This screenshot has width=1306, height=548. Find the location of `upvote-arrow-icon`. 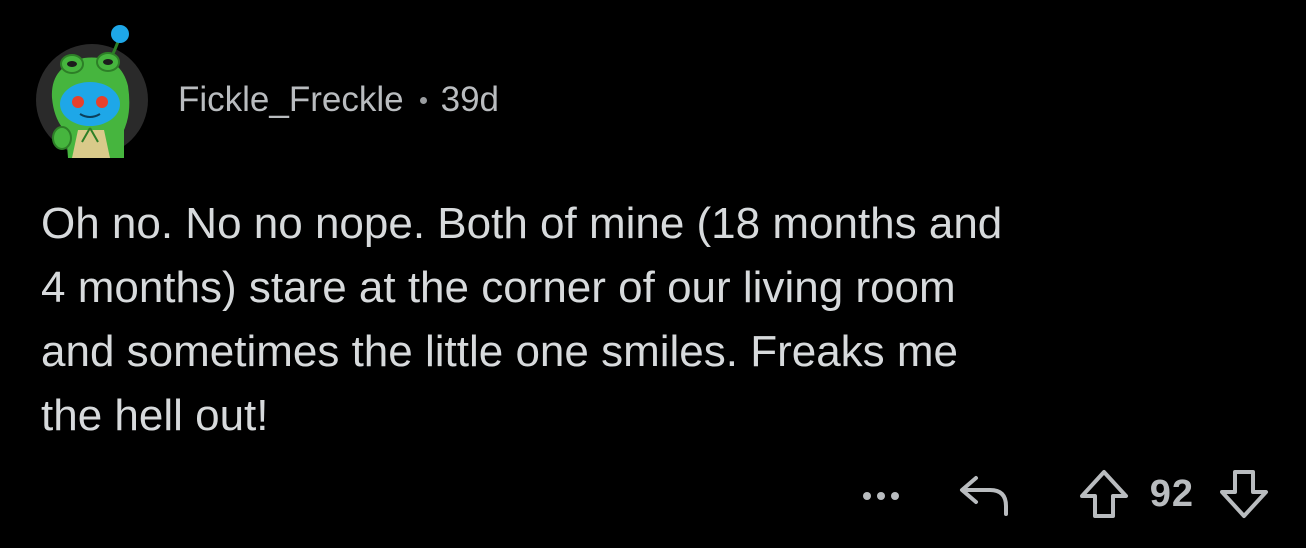

upvote-arrow-icon is located at coordinates (1103, 494).